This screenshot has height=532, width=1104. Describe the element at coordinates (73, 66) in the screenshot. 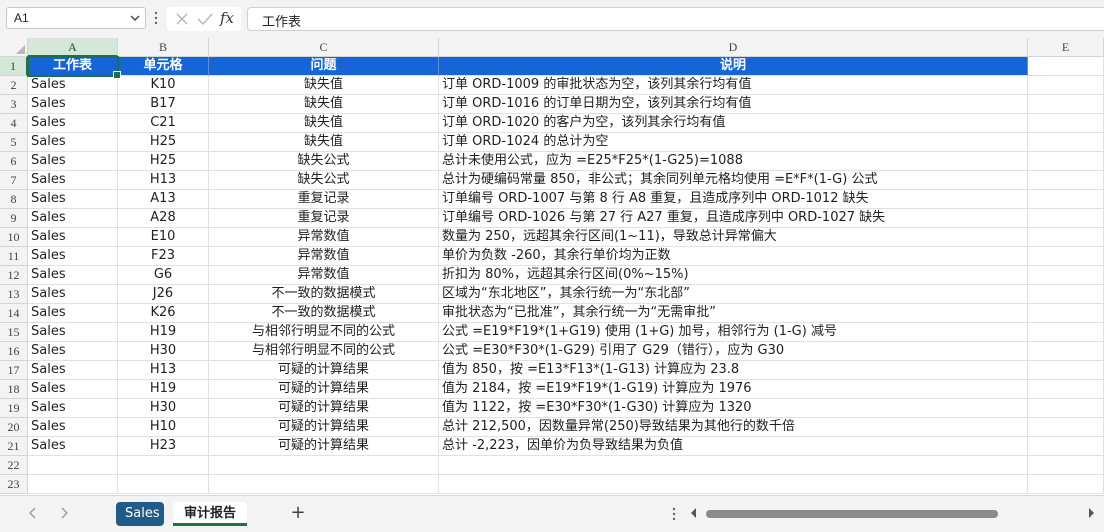

I see `header-cell-sheet: 工作表` at that location.